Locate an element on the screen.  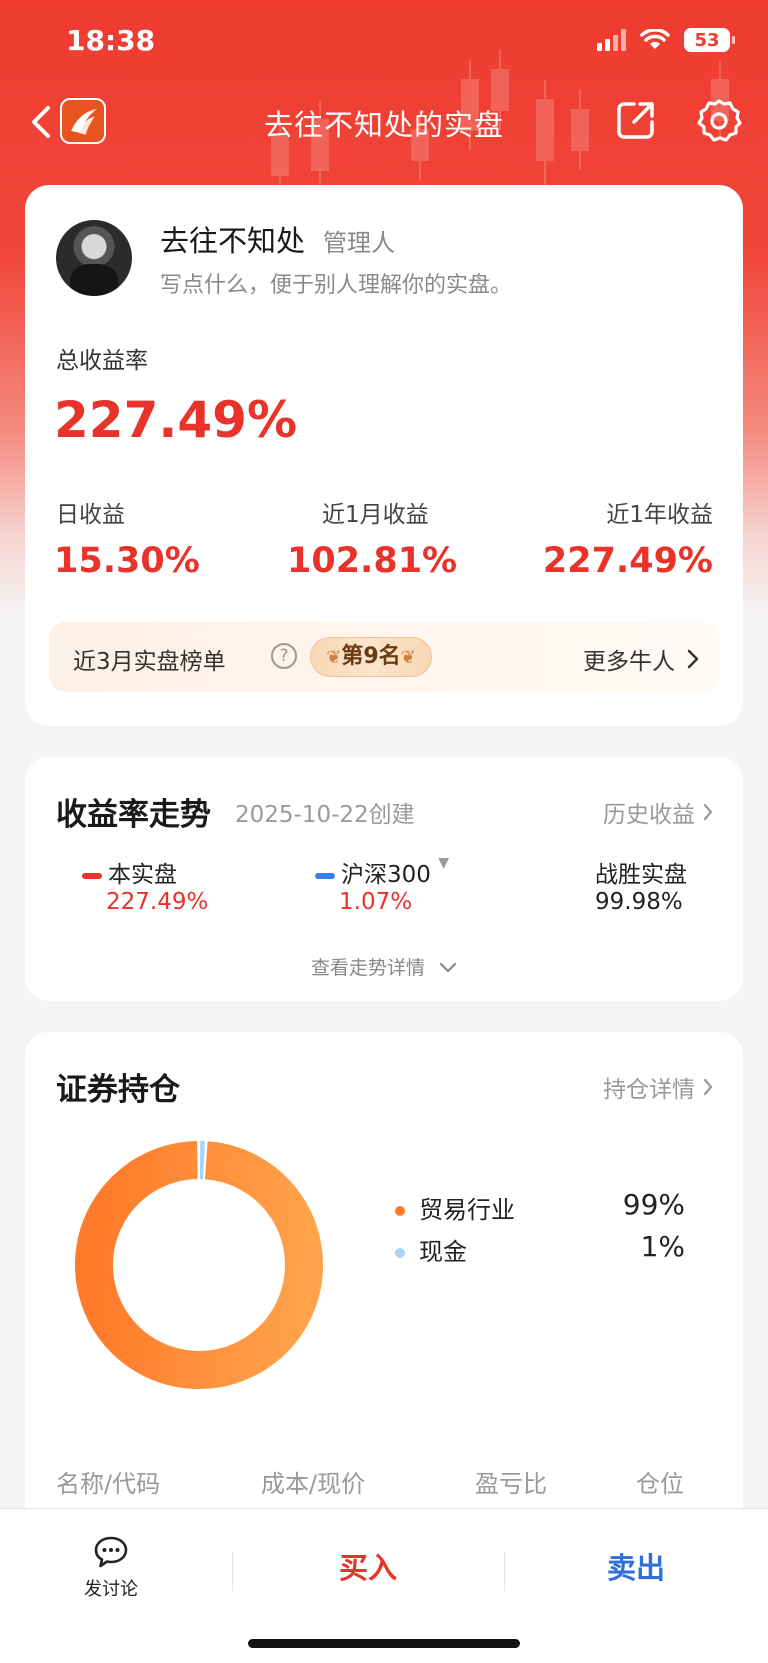
view-trend-details: 查看走势详情 is located at coordinates (384, 966).